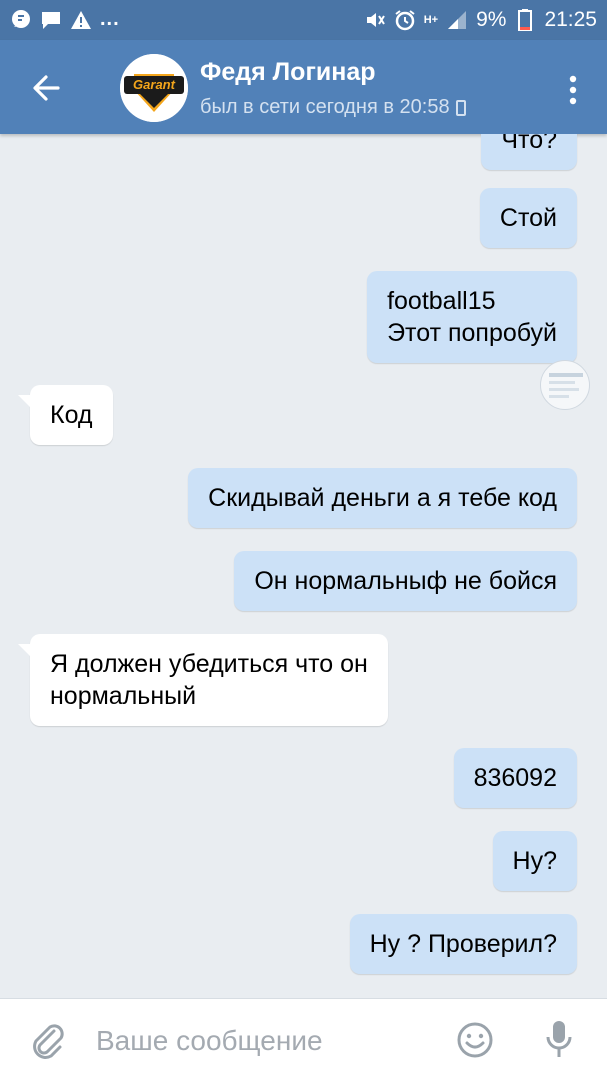 The width and height of the screenshot is (607, 1080). I want to click on battery-icon, so click(525, 20).